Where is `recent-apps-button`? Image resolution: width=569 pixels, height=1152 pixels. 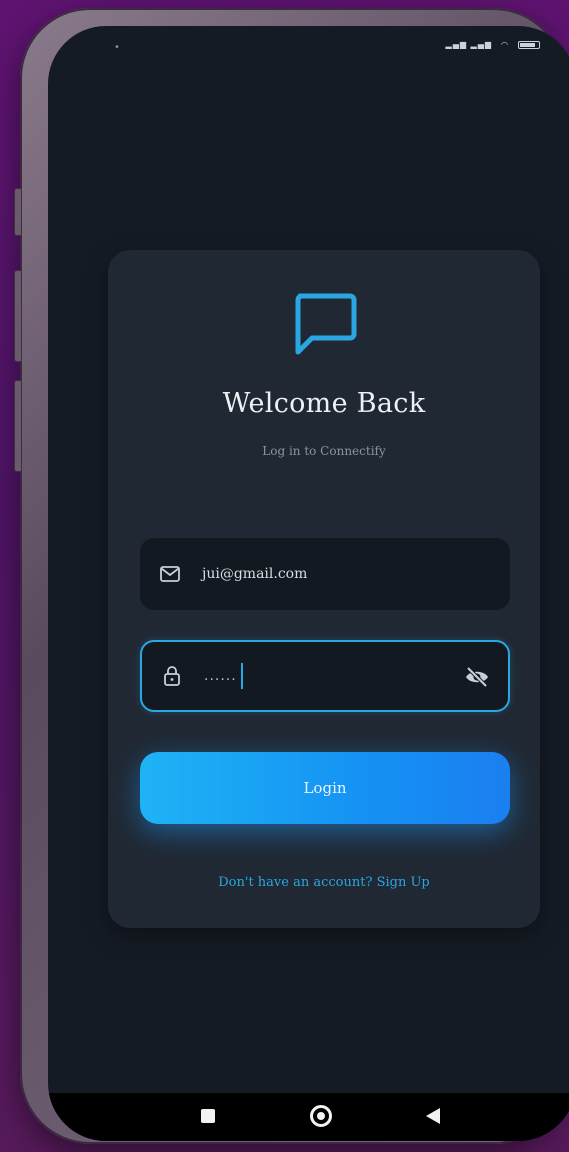 recent-apps-button is located at coordinates (208, 1116).